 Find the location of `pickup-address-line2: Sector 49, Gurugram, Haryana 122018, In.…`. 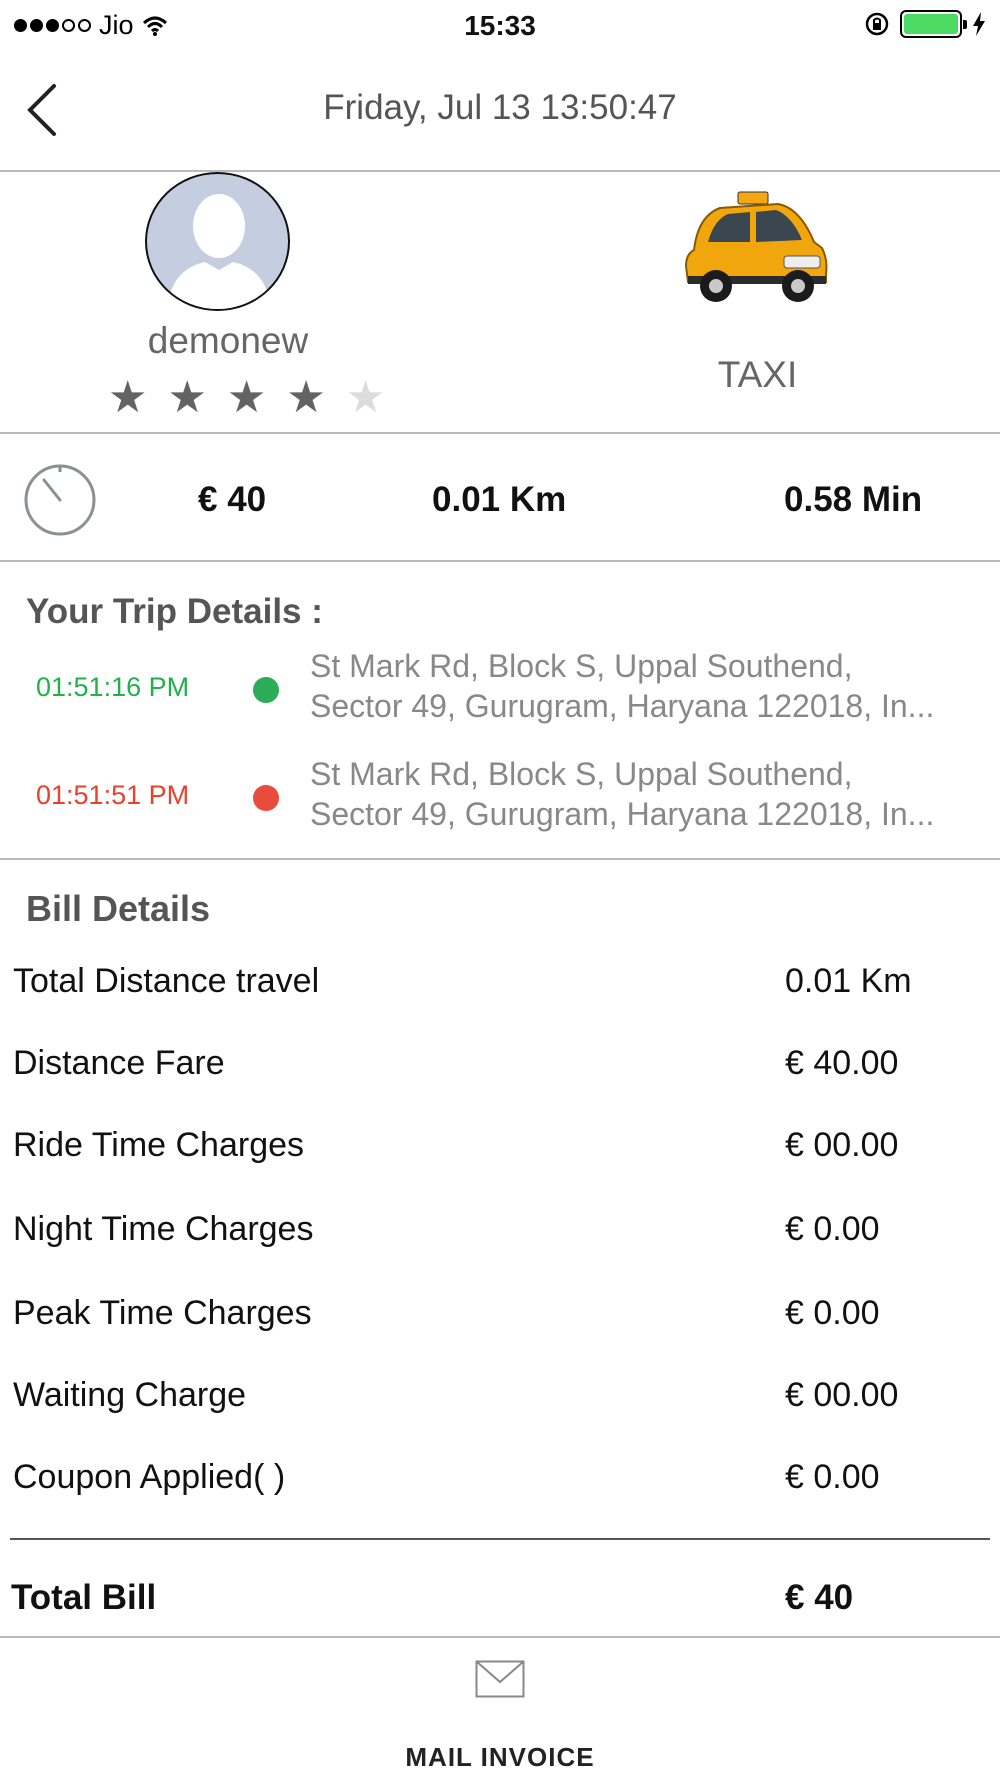

pickup-address-line2: Sector 49, Gurugram, Haryana 122018, In.… is located at coordinates (622, 706).